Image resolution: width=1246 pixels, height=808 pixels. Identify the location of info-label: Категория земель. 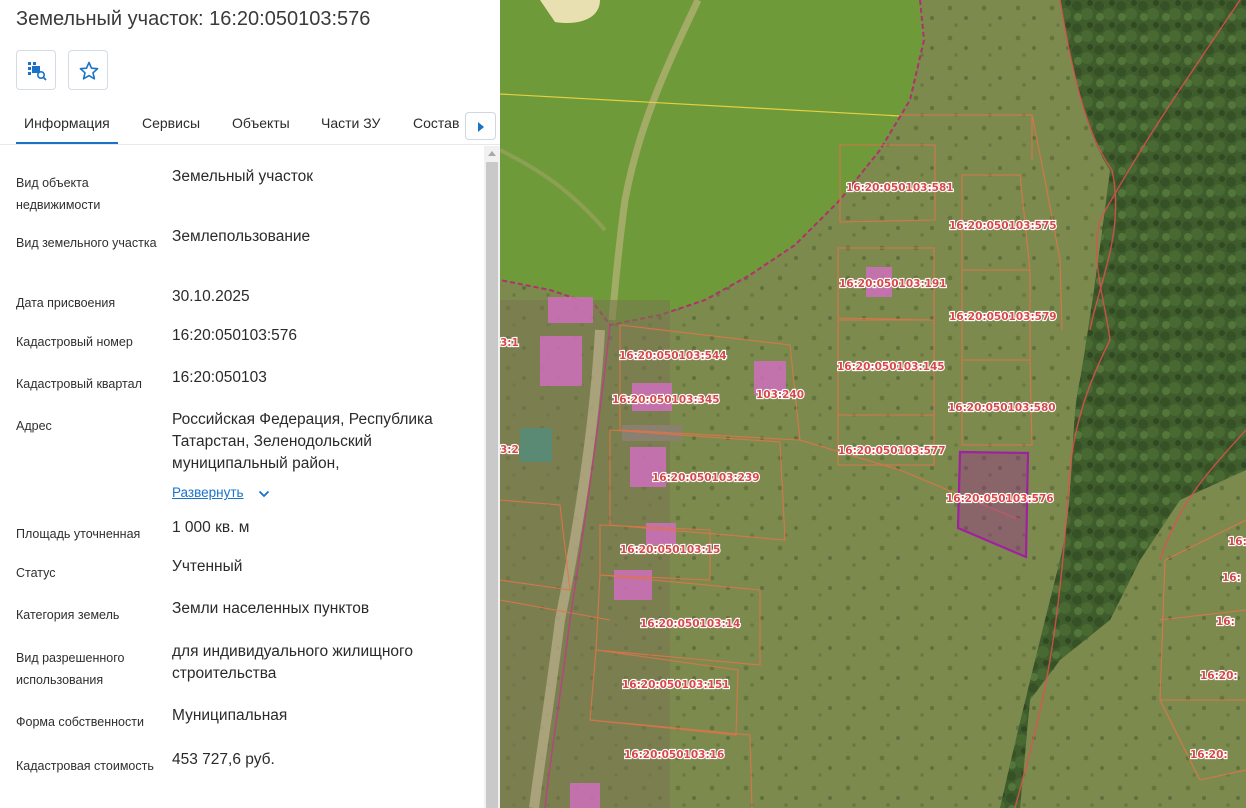
(68, 615).